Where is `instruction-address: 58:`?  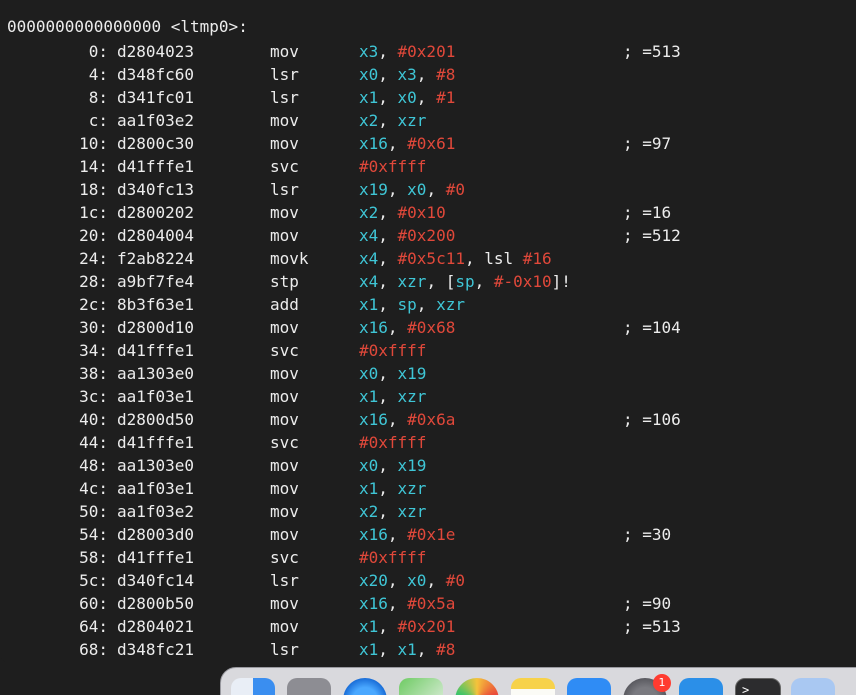
instruction-address: 58: is located at coordinates (93, 557).